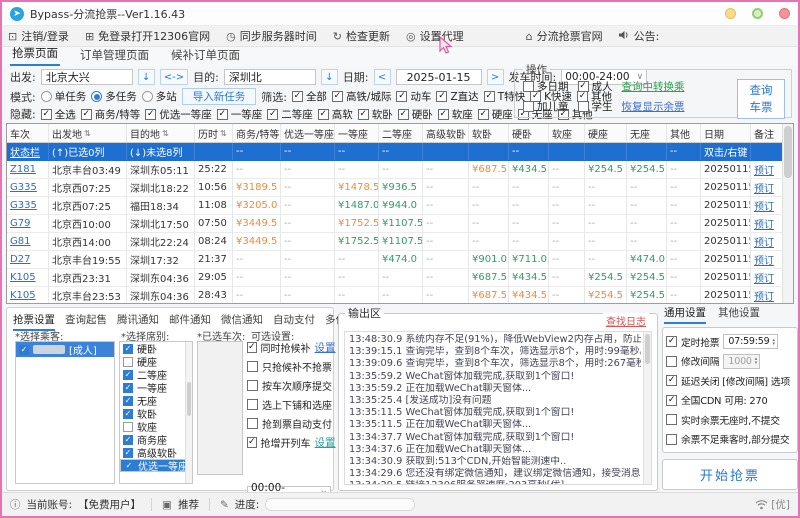 This screenshot has height=518, width=800. Describe the element at coordinates (653, 86) in the screenshot. I see `transfer-query-link: 查询中转换乘` at that location.